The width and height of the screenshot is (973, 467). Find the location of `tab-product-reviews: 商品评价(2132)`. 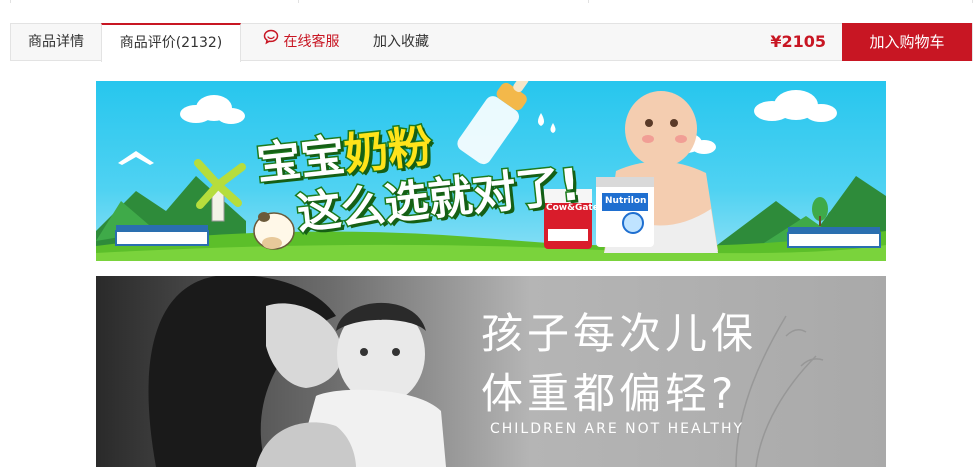

tab-product-reviews: 商品评价(2132) is located at coordinates (171, 42).